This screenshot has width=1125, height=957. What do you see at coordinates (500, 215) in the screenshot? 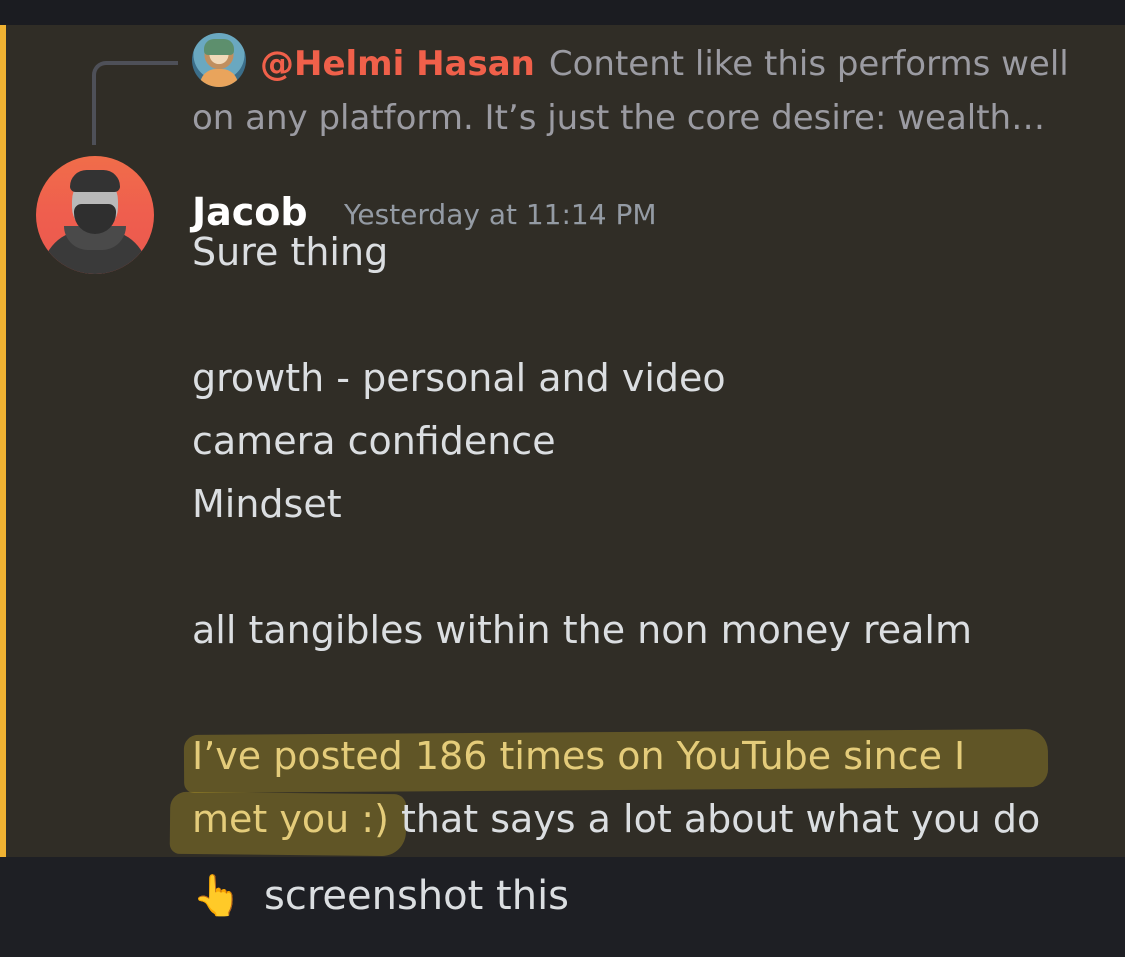
I see `message-timestamp: Yesterday at 11:14 PM` at bounding box center [500, 215].